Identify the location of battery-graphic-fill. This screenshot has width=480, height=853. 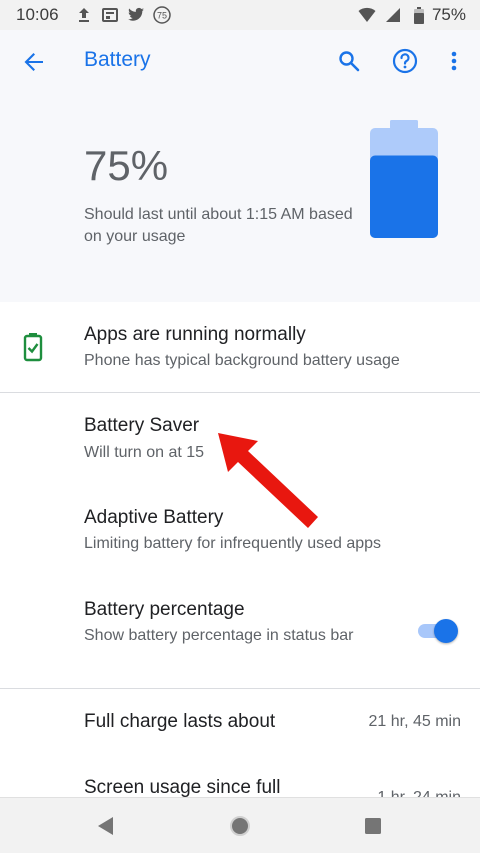
(404, 196).